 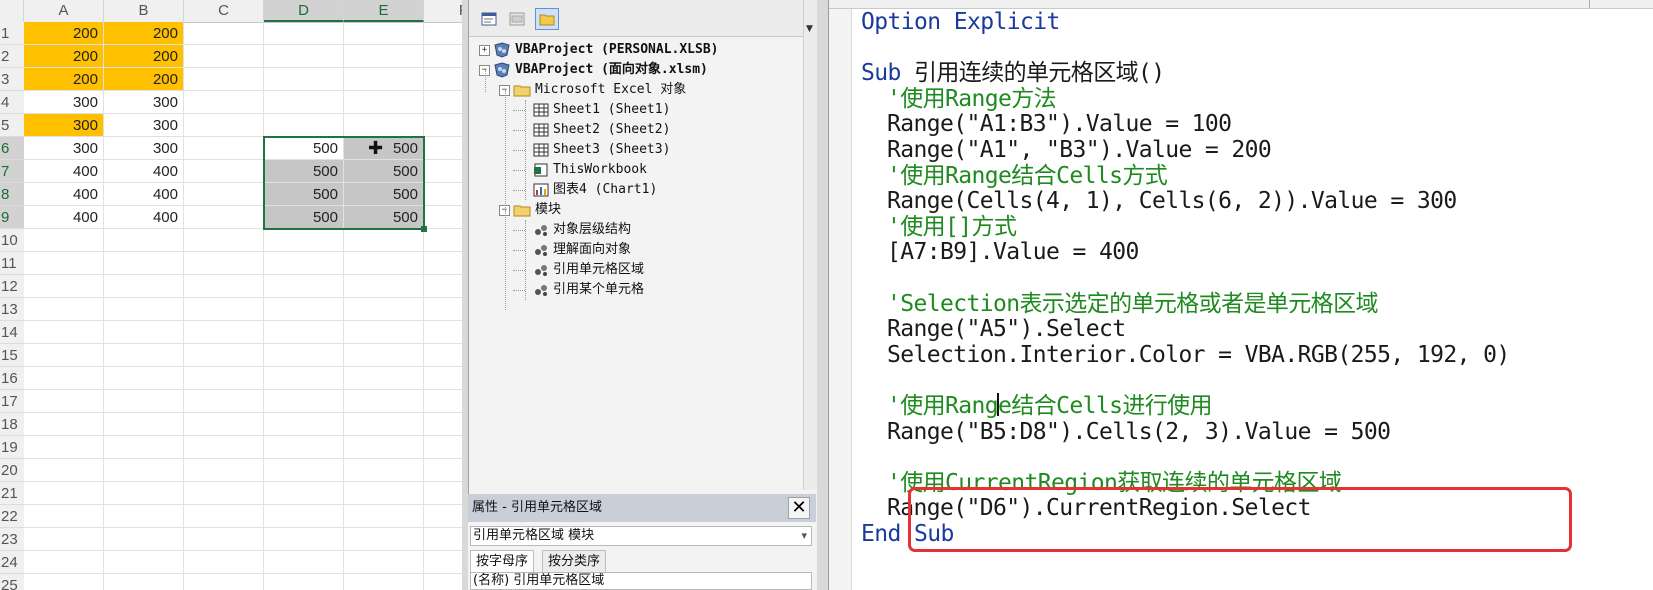 What do you see at coordinates (64, 194) in the screenshot?
I see `cell-a8: 400` at bounding box center [64, 194].